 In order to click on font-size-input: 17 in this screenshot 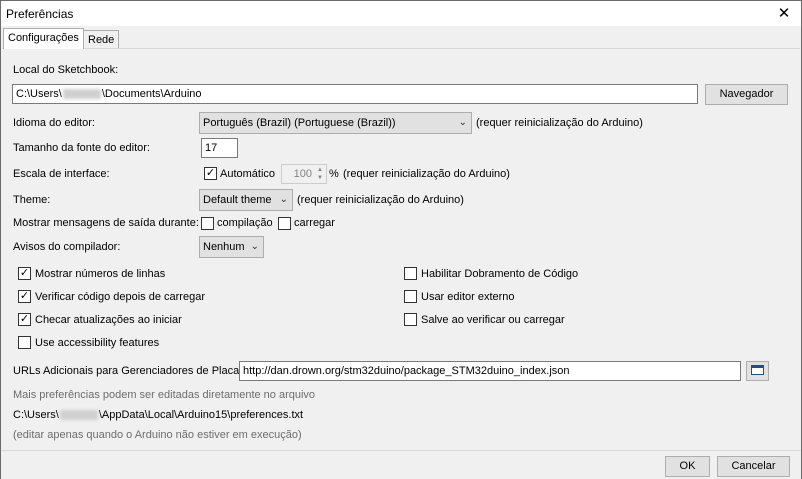, I will do `click(219, 148)`.